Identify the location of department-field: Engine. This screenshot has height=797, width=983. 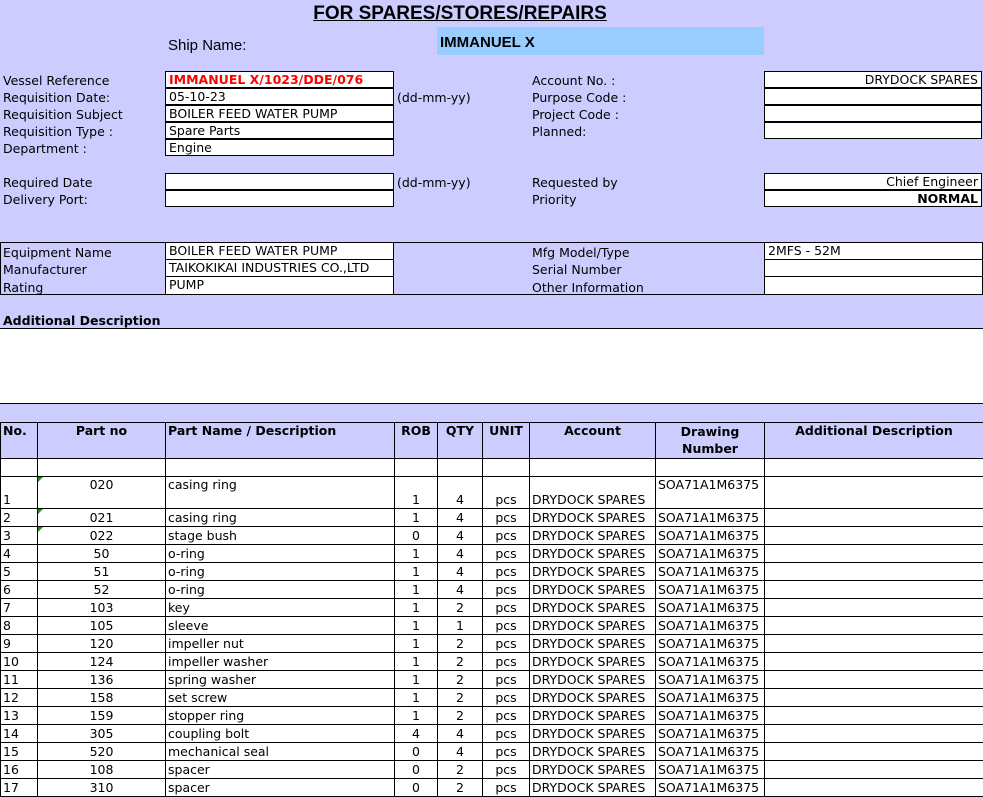
(279, 147).